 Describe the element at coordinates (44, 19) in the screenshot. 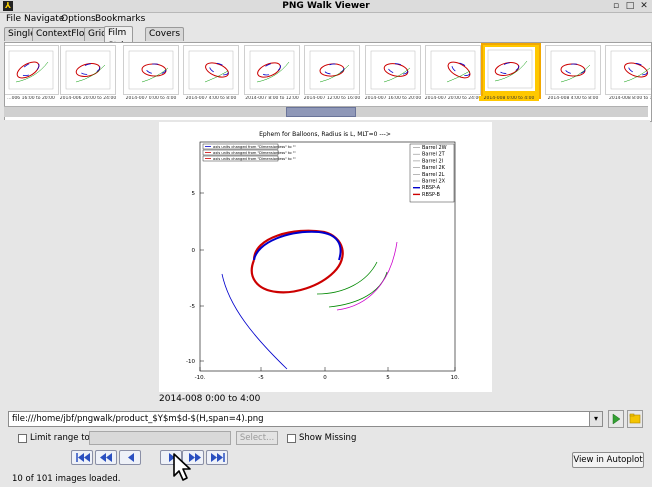

I see `menu-navigate: Navigate` at that location.